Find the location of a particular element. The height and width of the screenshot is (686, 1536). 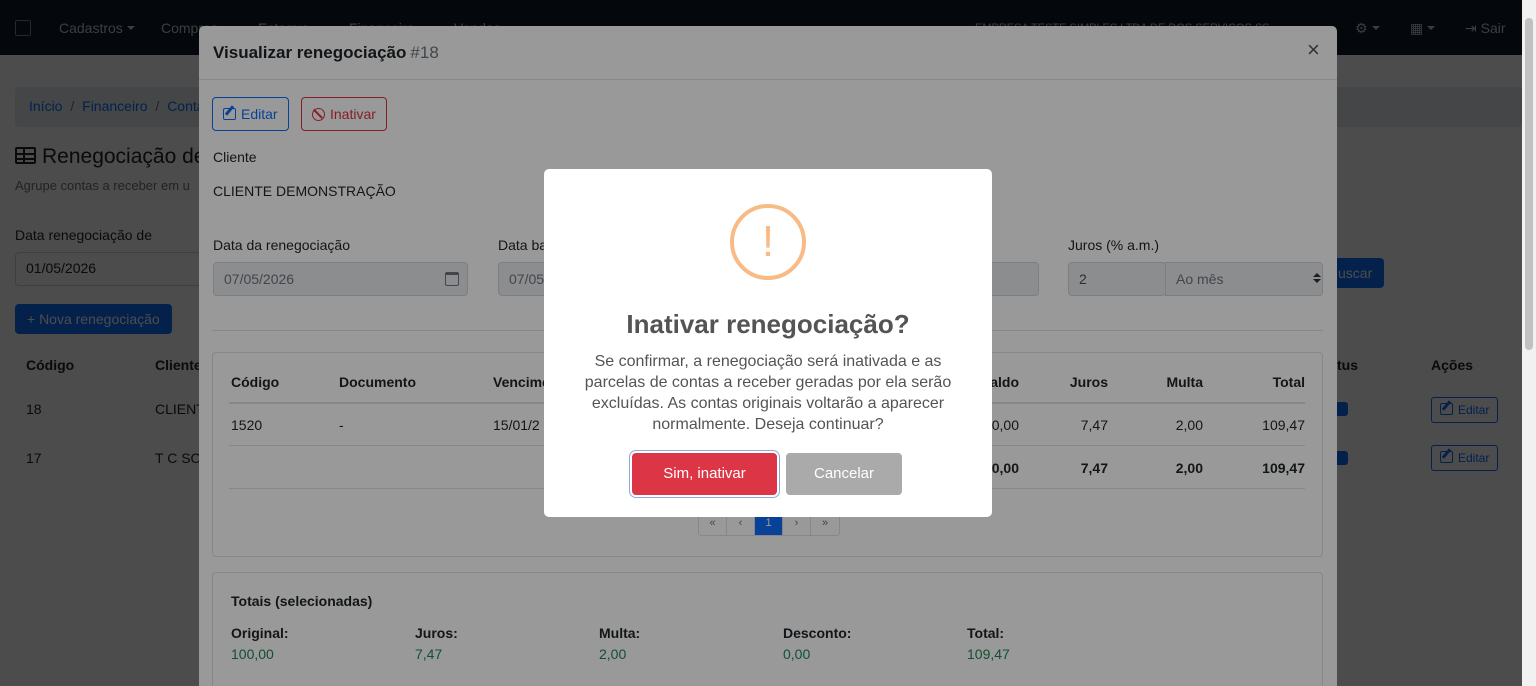

dialog-title: Inativar renegociação? is located at coordinates (768, 324).